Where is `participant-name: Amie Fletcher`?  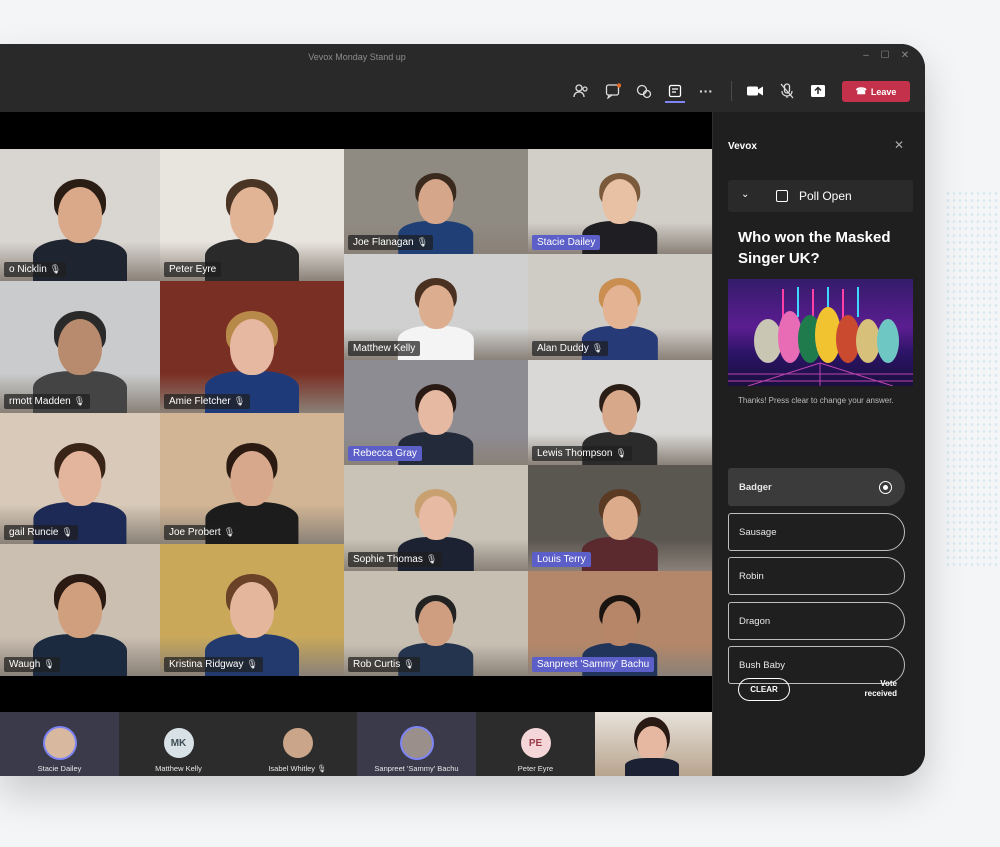 participant-name: Amie Fletcher is located at coordinates (200, 401).